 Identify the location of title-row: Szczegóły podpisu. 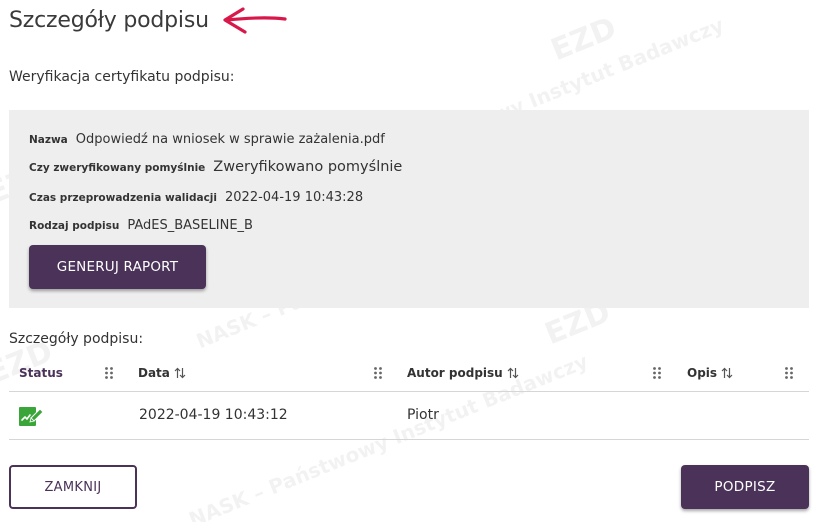
(149, 20).